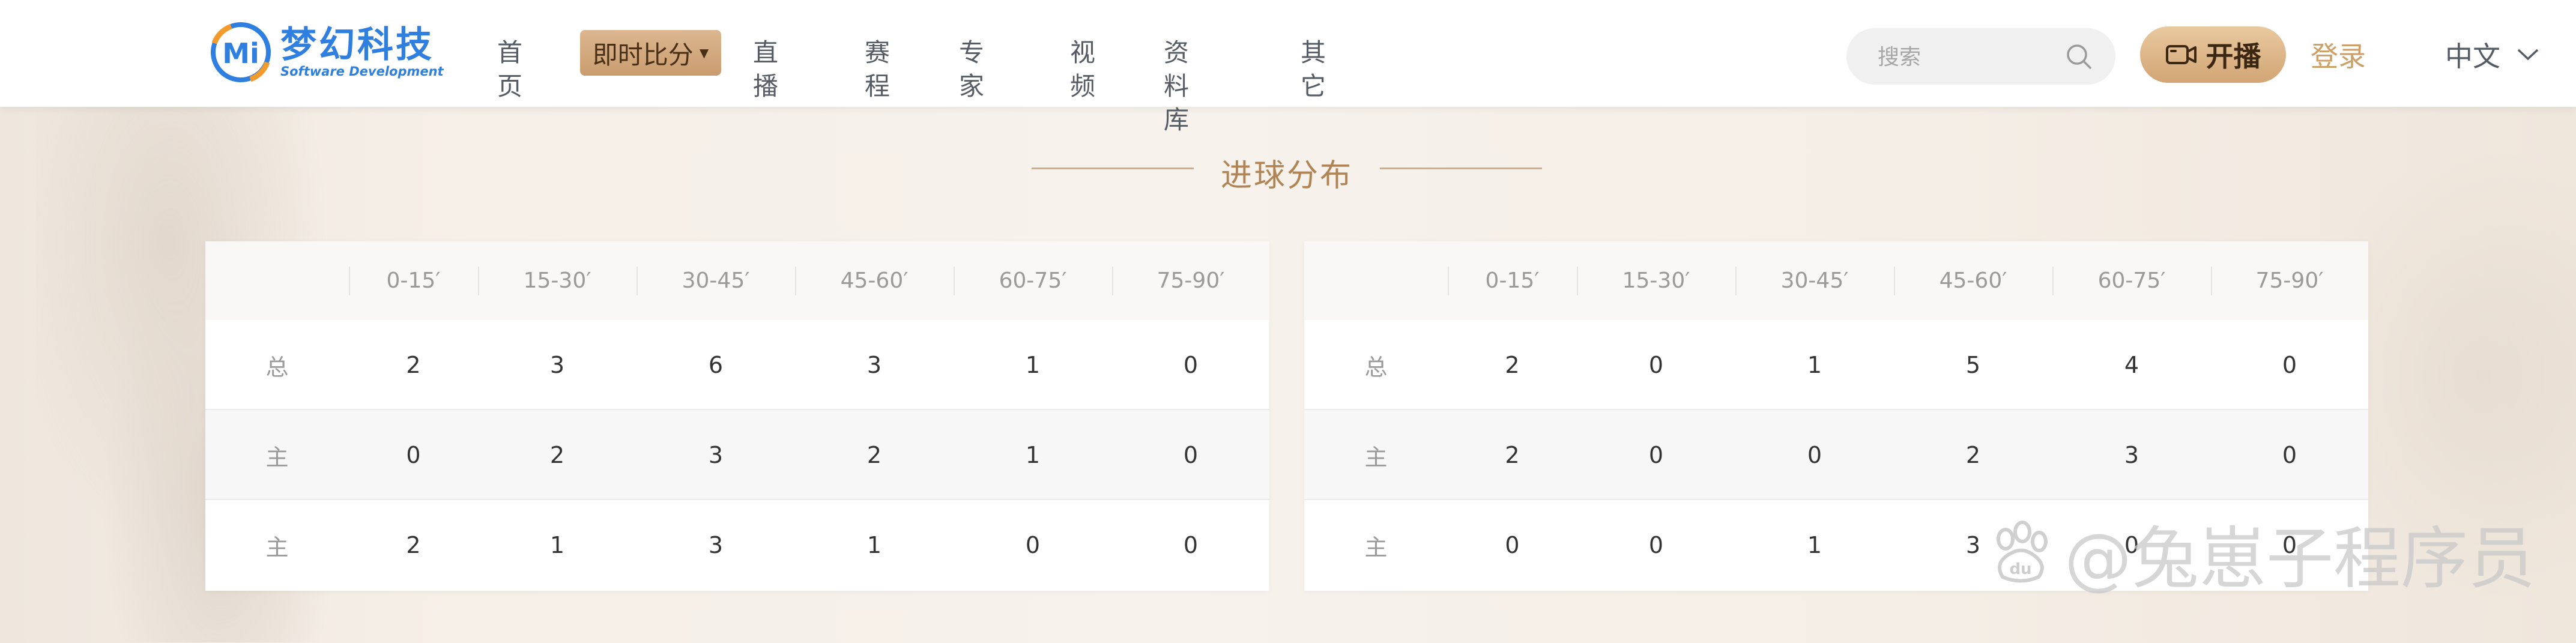 This screenshot has height=643, width=2576. Describe the element at coordinates (2079, 56) in the screenshot. I see `search-icon` at that location.